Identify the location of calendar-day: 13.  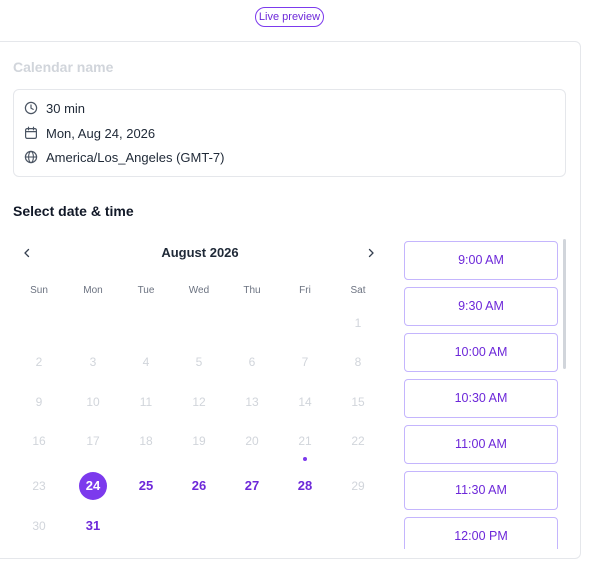
(252, 402).